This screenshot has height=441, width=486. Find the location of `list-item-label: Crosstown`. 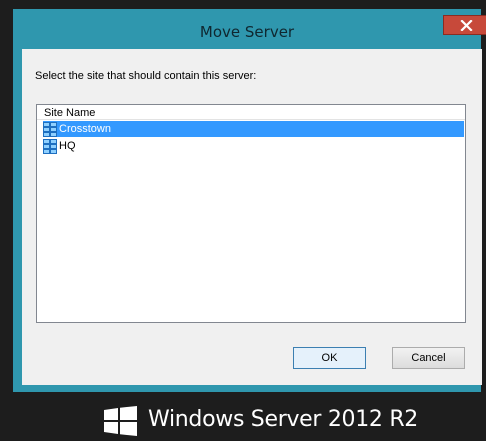

list-item-label: Crosstown is located at coordinates (85, 129).